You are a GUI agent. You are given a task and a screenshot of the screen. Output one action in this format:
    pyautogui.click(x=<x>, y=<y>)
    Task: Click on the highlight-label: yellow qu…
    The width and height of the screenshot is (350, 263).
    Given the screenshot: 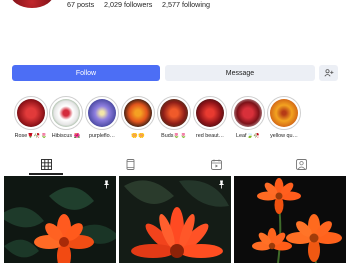 What is the action you would take?
    pyautogui.click(x=284, y=136)
    